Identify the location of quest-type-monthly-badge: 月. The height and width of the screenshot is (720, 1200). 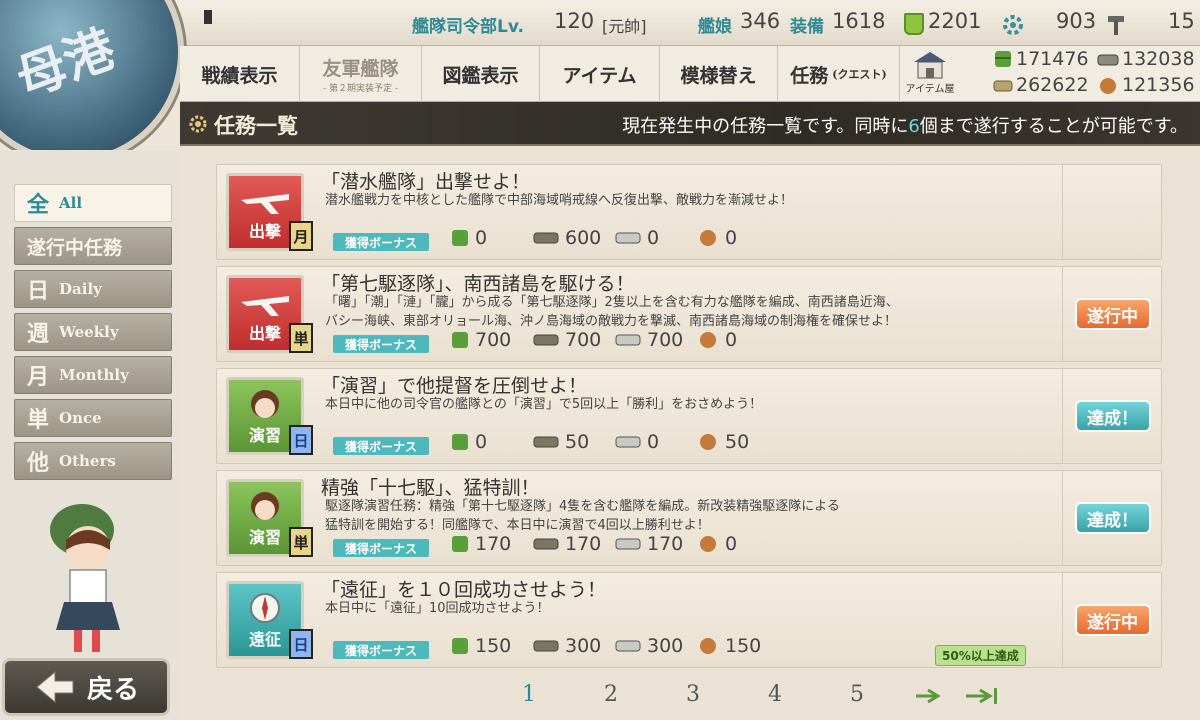
(301, 236).